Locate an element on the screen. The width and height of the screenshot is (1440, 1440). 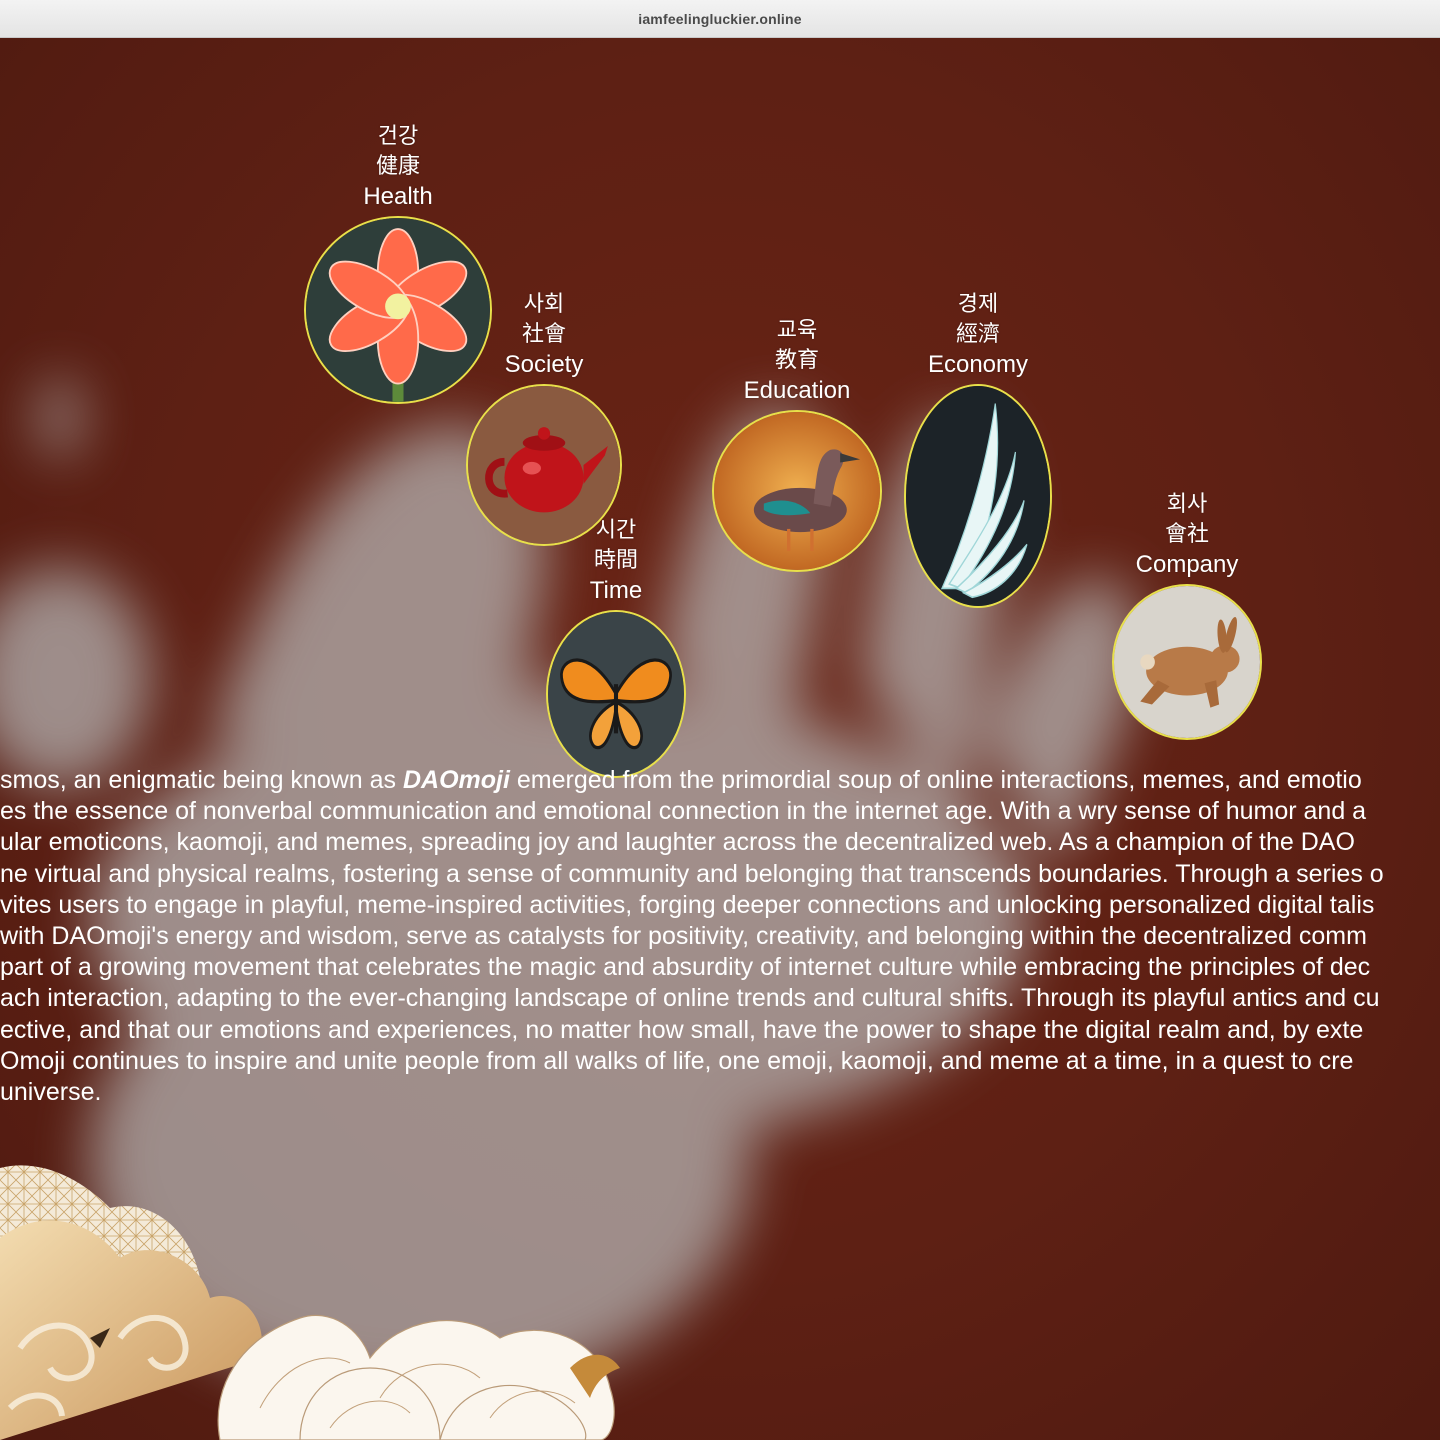
category-society: 사회 社會 Society is located at coordinates (544, 418).